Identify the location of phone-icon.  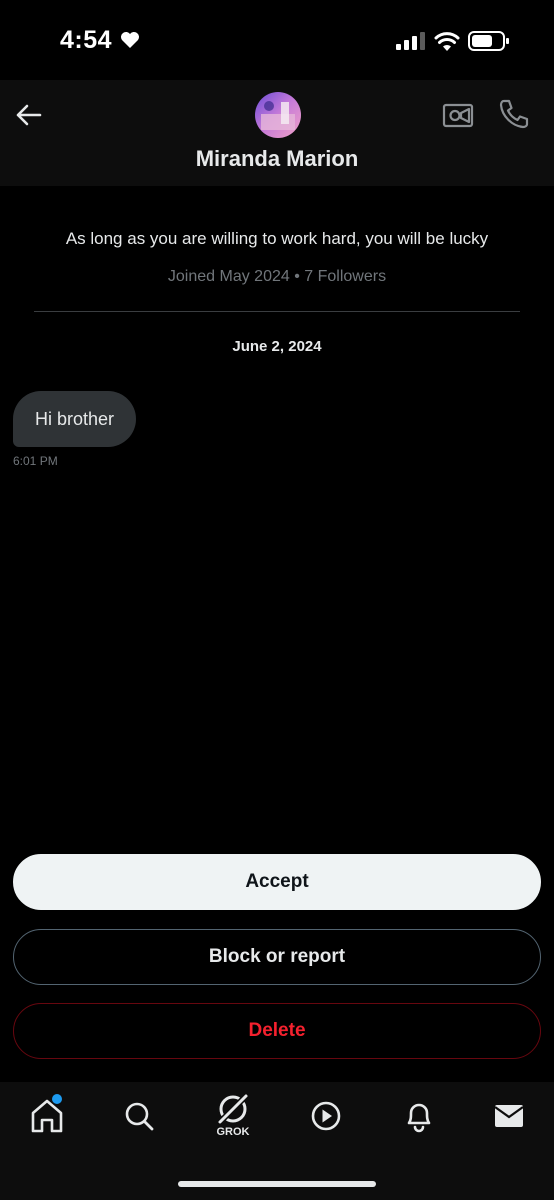
(514, 114).